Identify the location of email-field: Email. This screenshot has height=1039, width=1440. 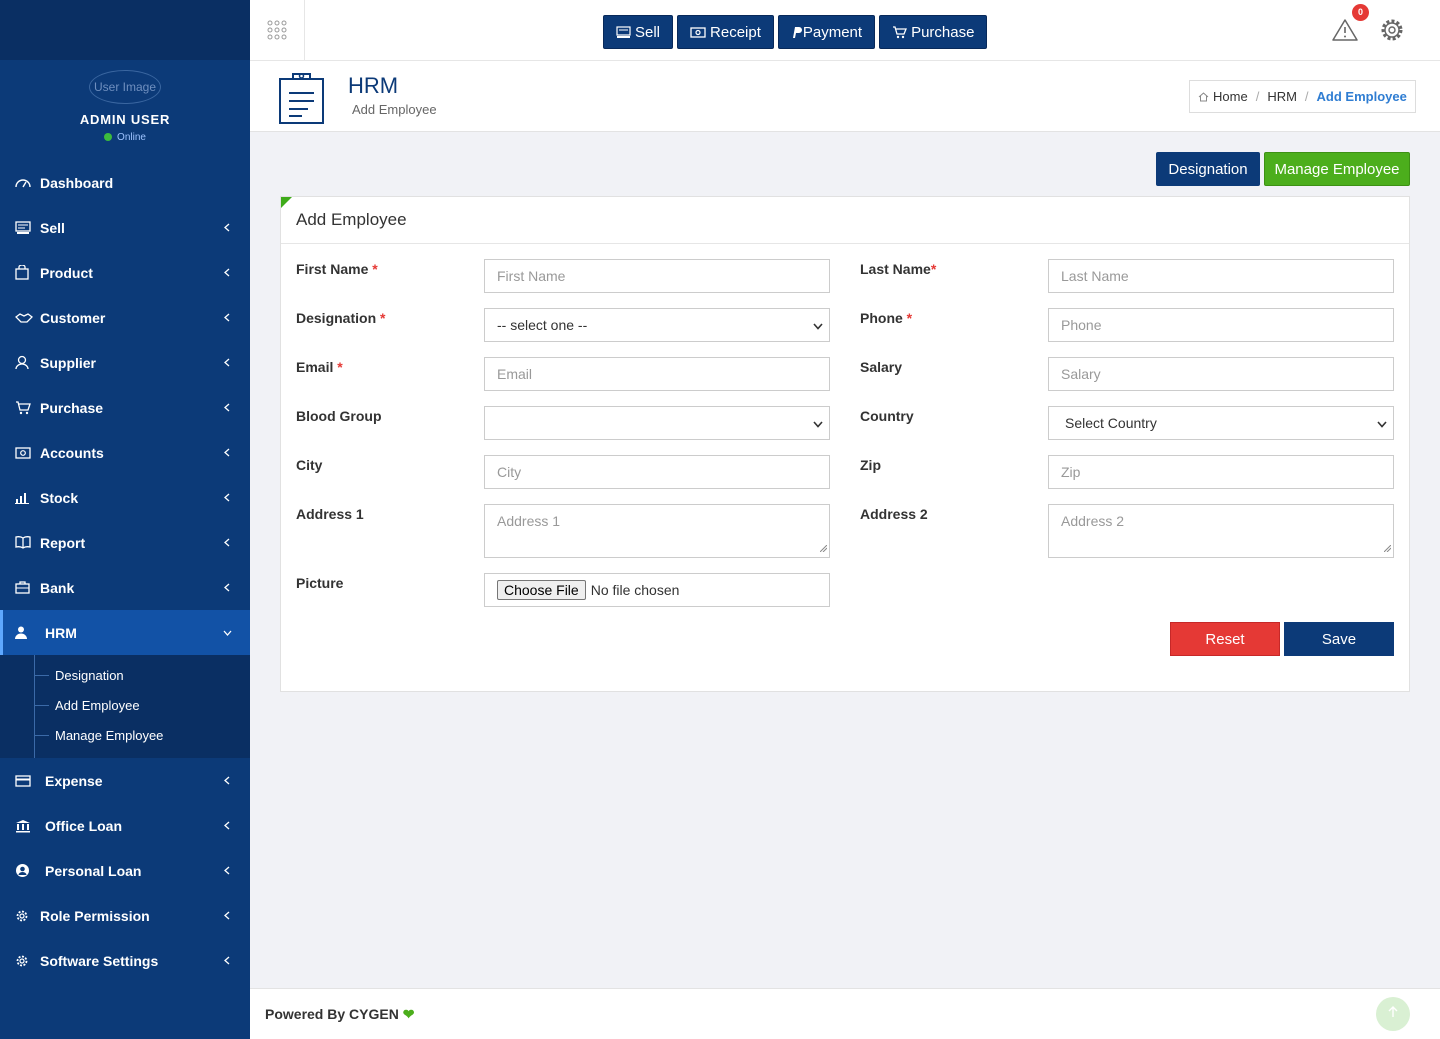
(657, 374).